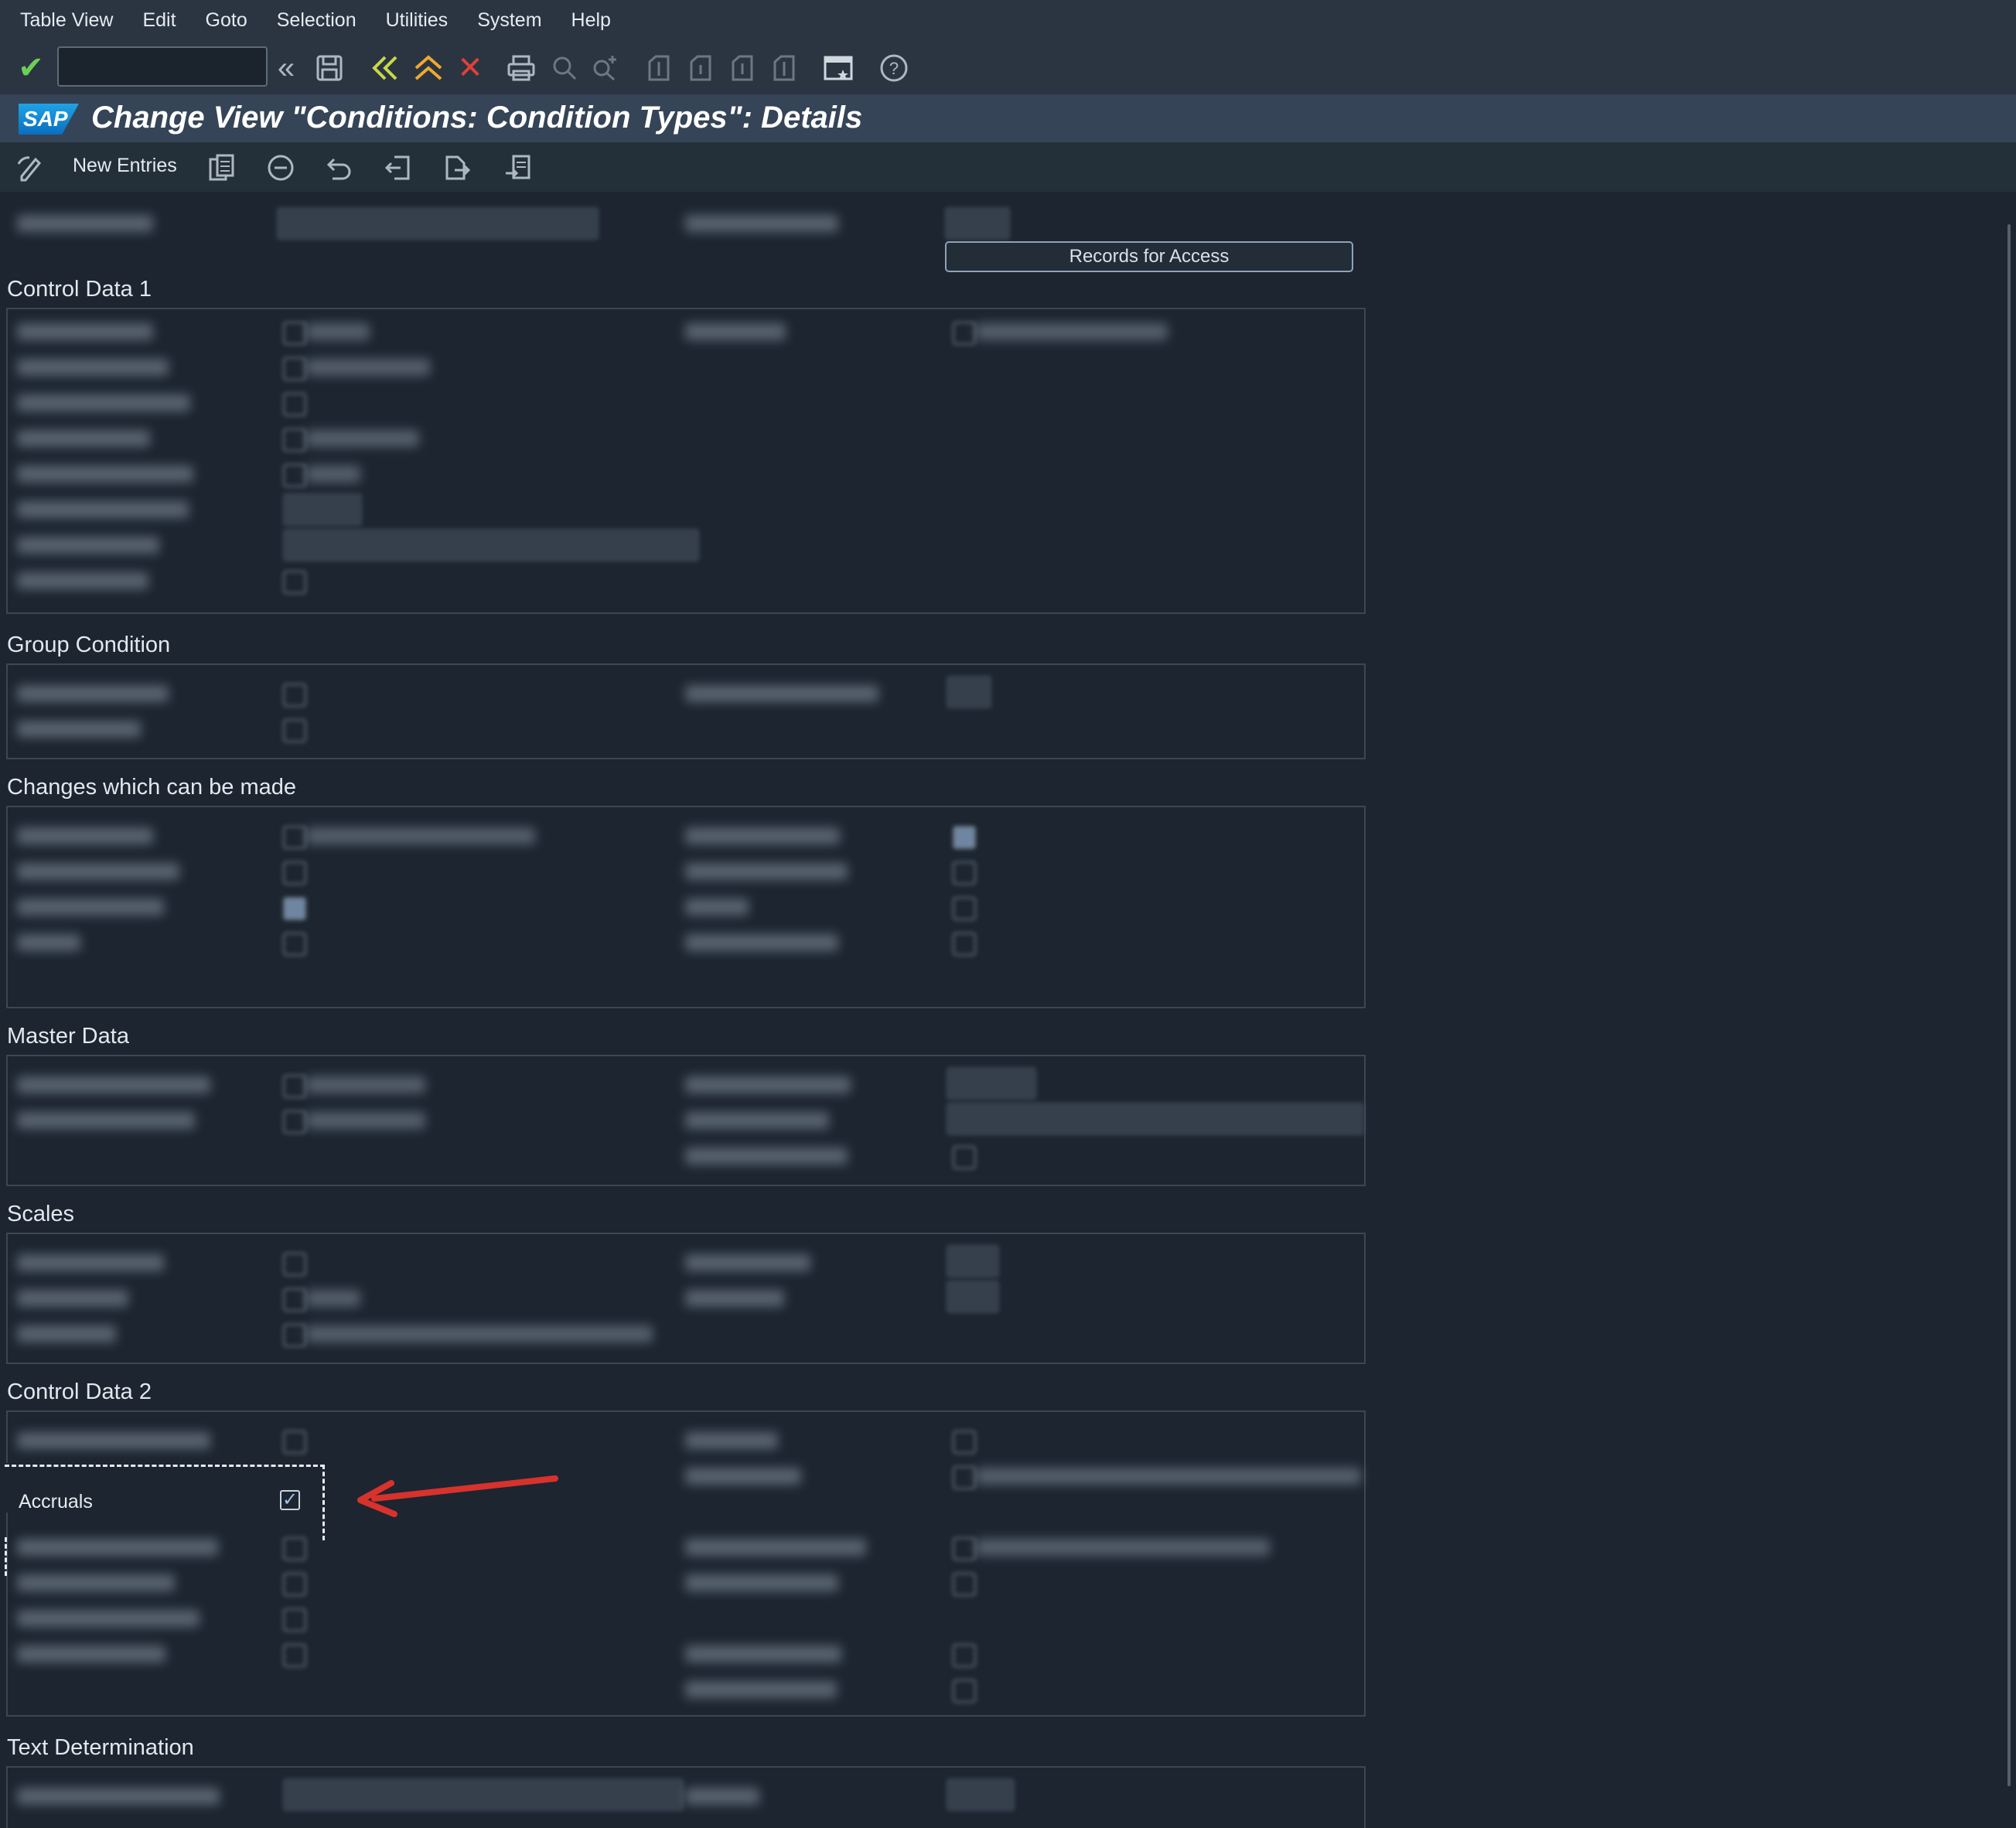  I want to click on layout-menu-icon, so click(838, 68).